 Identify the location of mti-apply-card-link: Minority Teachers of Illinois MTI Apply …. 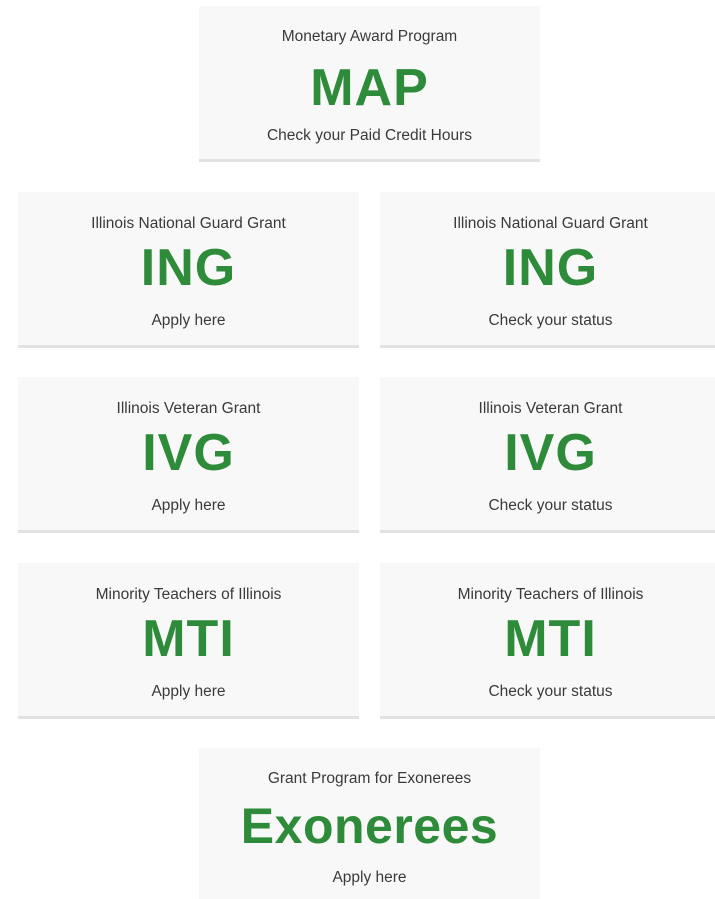
(188, 641).